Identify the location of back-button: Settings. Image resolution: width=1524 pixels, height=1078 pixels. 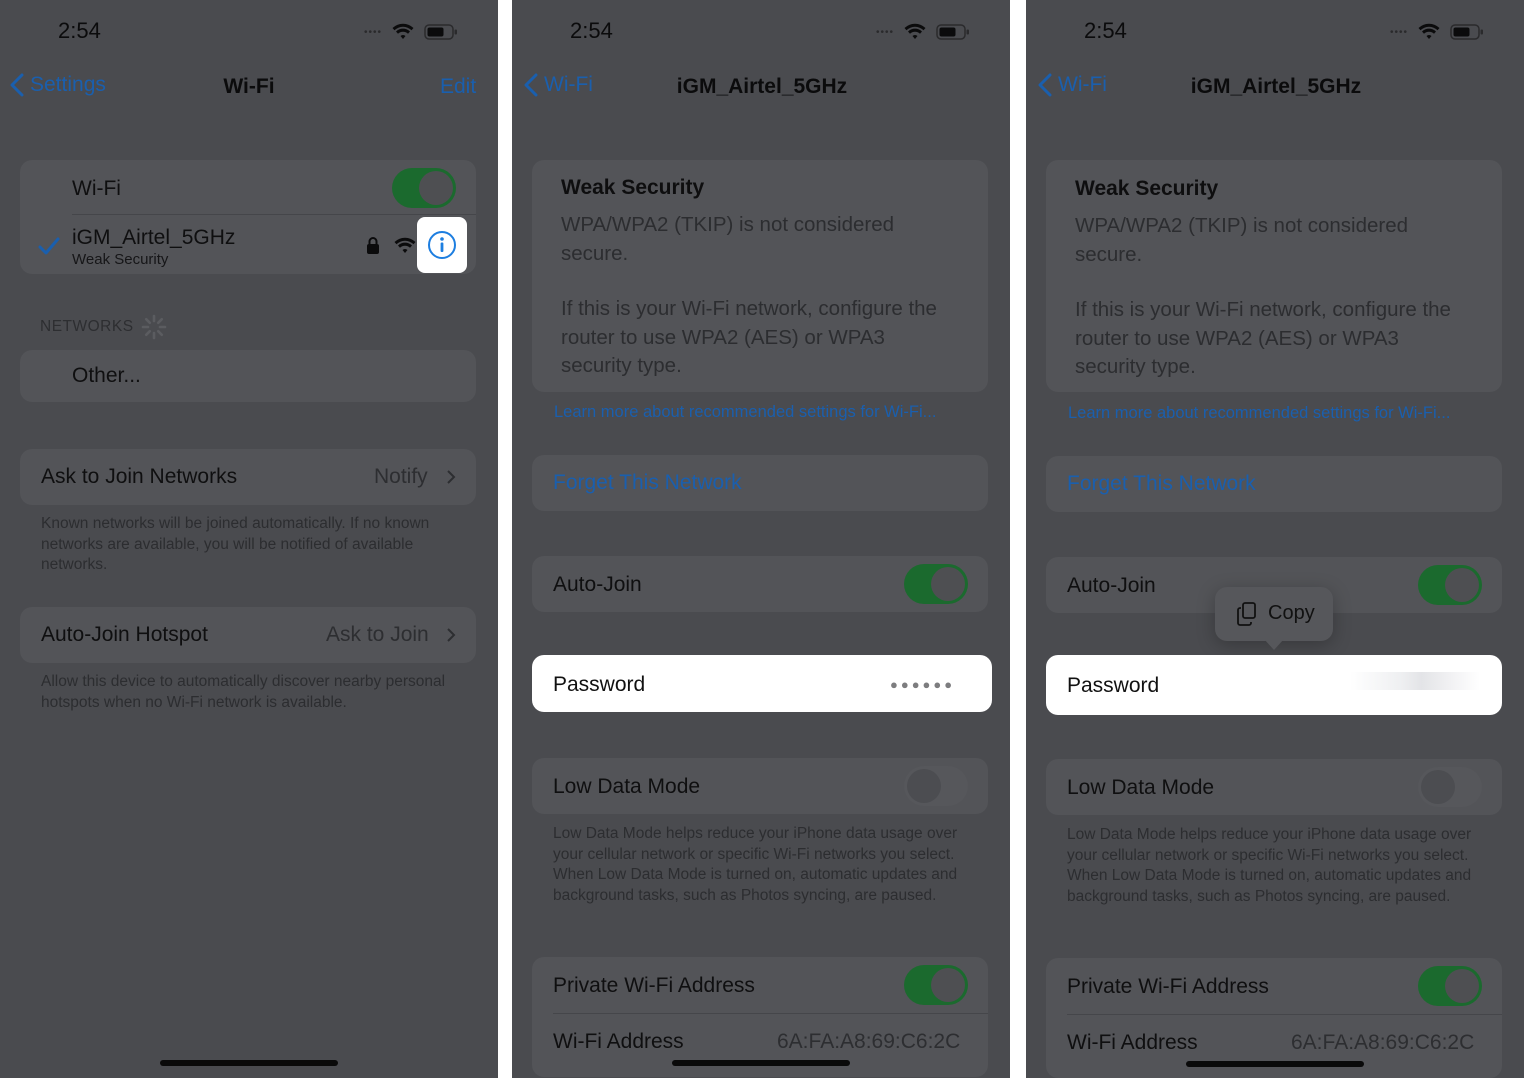
(58, 85).